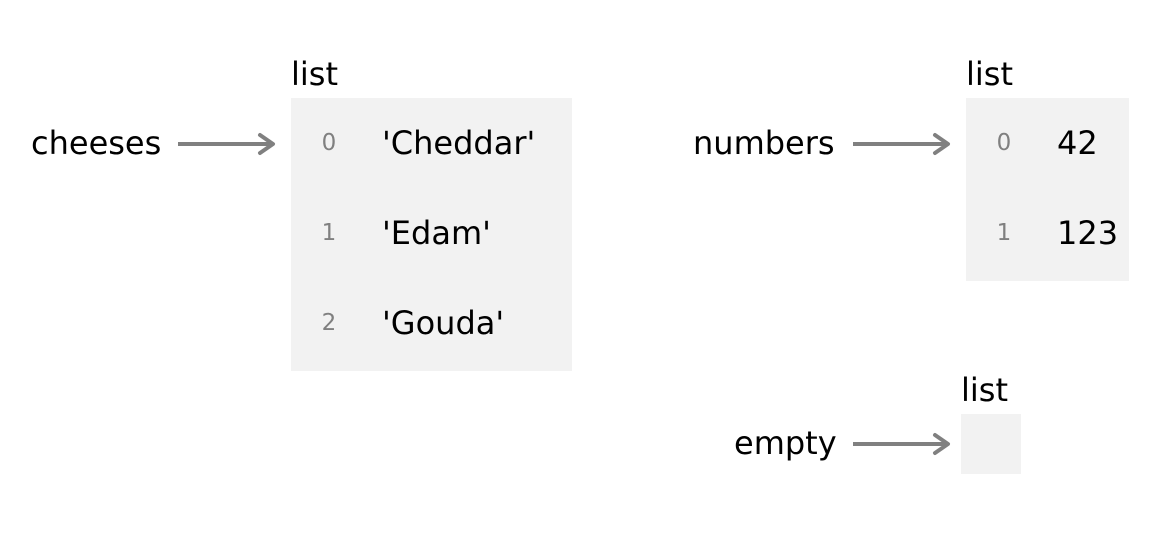 The width and height of the screenshot is (1158, 534). What do you see at coordinates (1088, 233) in the screenshot?
I see `item-value: 123` at bounding box center [1088, 233].